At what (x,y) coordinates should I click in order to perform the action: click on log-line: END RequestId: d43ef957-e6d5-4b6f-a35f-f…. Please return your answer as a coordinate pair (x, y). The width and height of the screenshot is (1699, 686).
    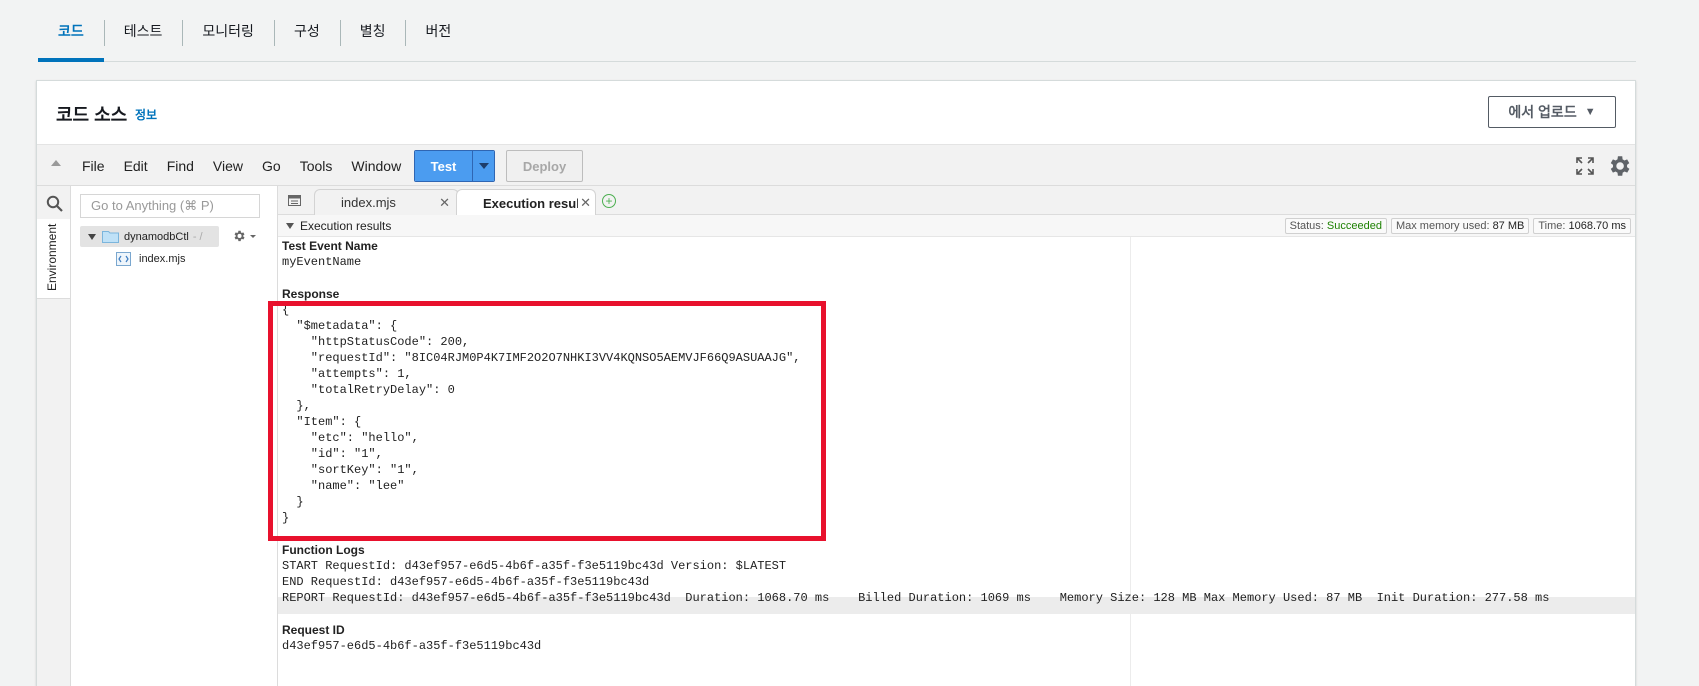
    Looking at the image, I should click on (466, 582).